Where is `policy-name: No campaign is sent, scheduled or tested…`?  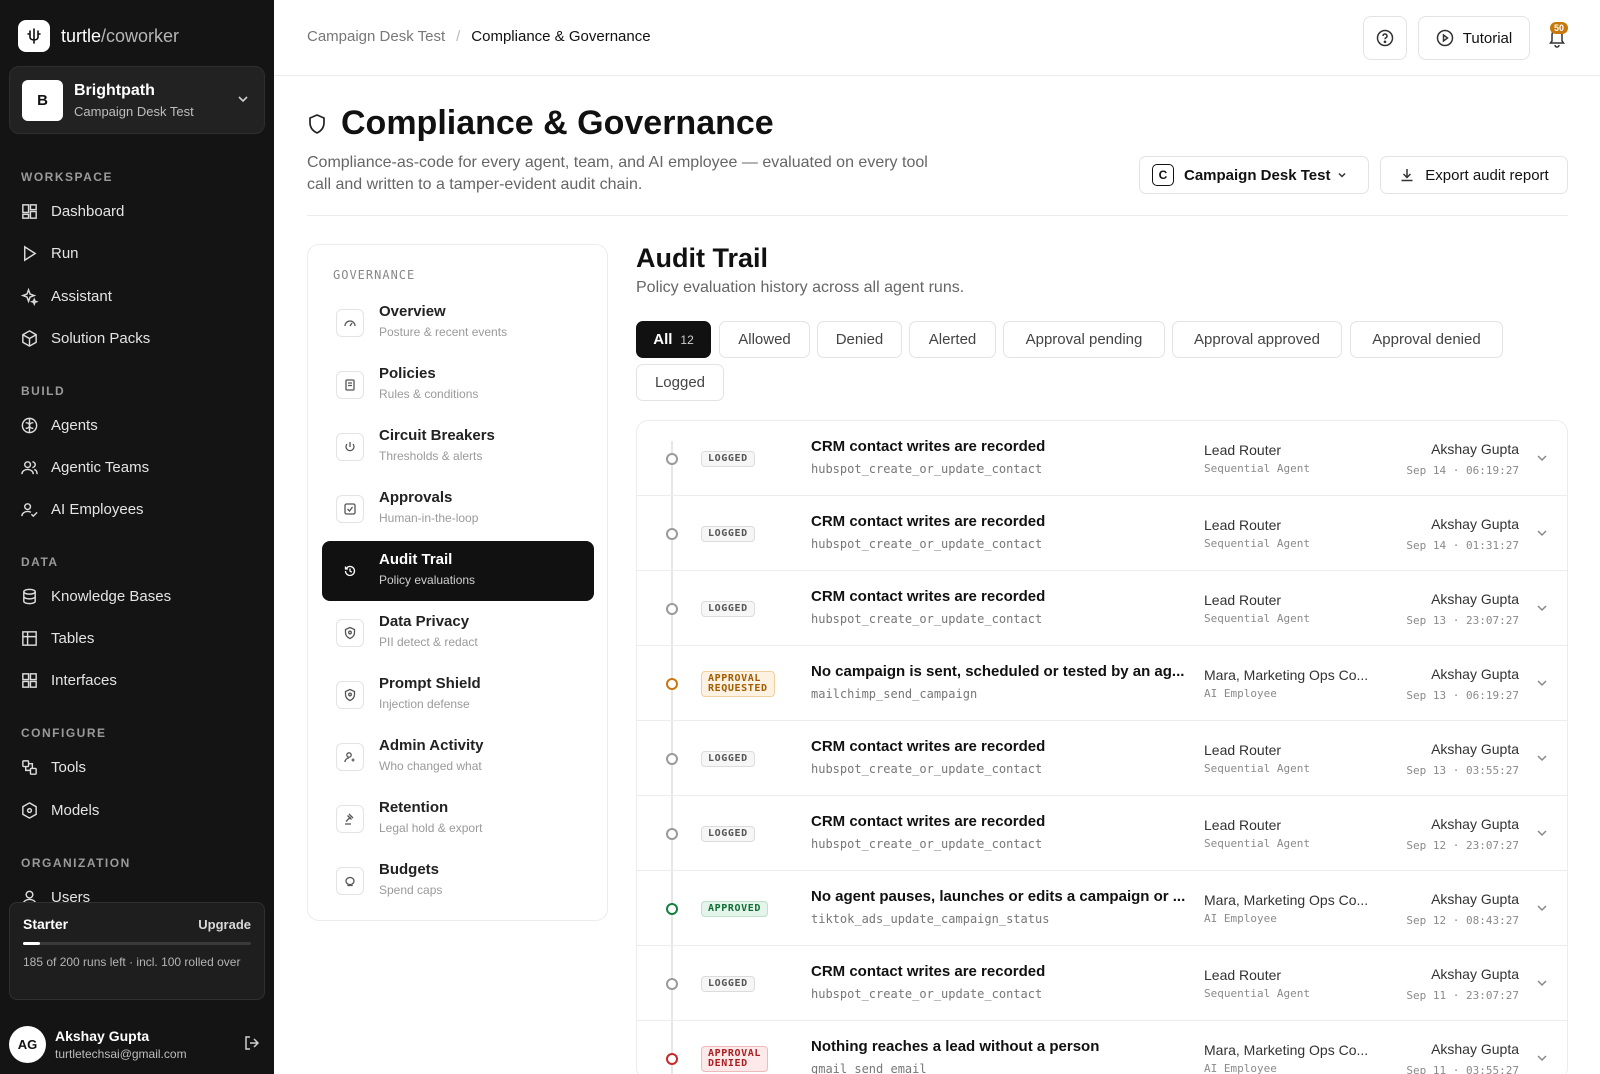 policy-name: No campaign is sent, scheduled or tested… is located at coordinates (998, 671).